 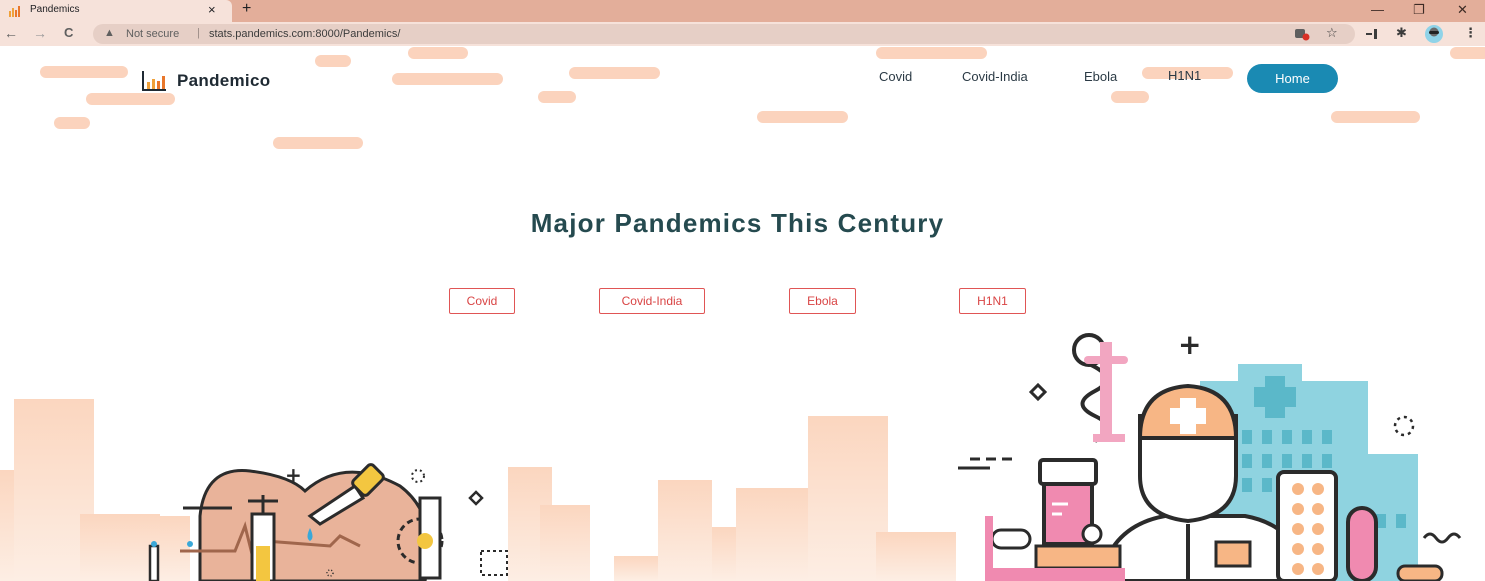 I want to click on extensions-puzzle-icon: ✱, so click(x=1401, y=33).